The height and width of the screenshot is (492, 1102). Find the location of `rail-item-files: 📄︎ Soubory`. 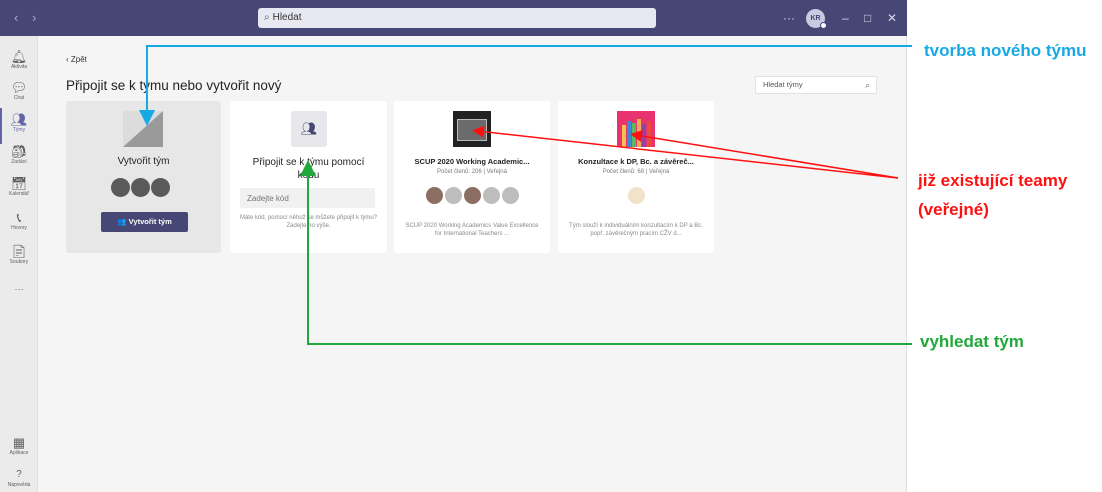

rail-item-files: 📄︎ Soubory is located at coordinates (19, 255).